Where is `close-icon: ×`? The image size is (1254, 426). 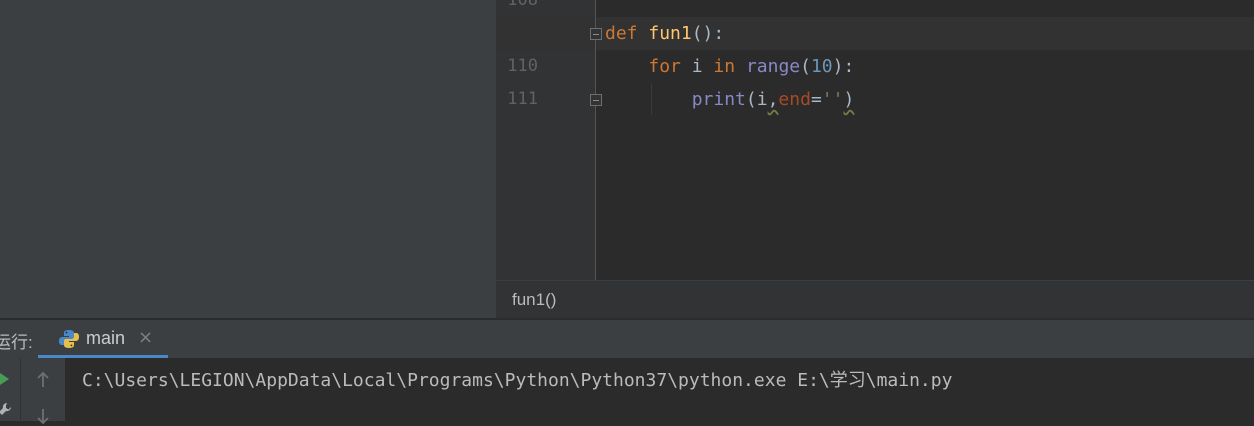 close-icon: × is located at coordinates (145, 338).